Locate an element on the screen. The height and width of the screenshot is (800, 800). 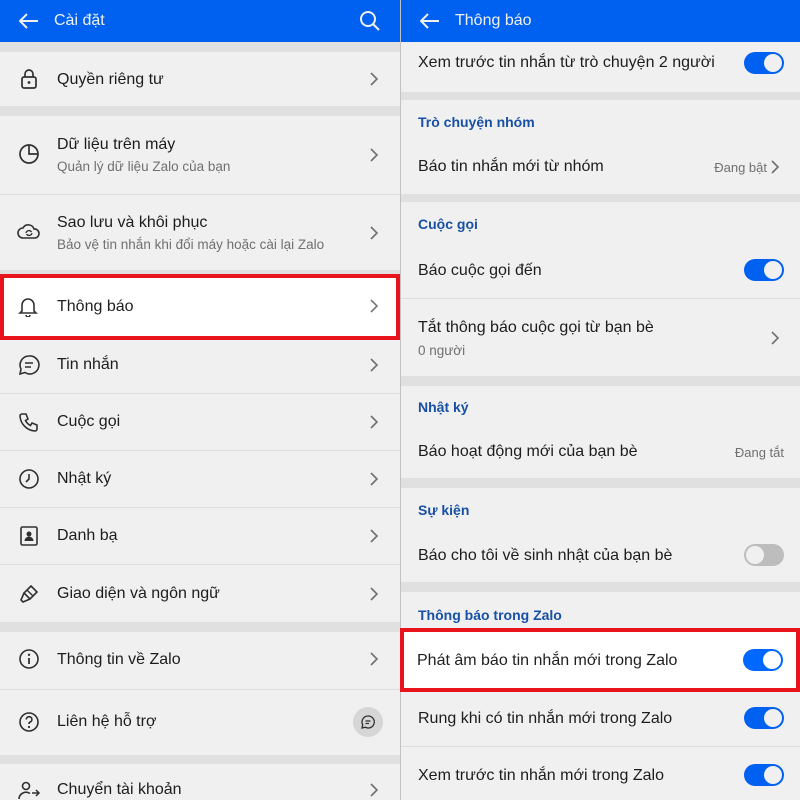
bell-icon is located at coordinates (29, 307).